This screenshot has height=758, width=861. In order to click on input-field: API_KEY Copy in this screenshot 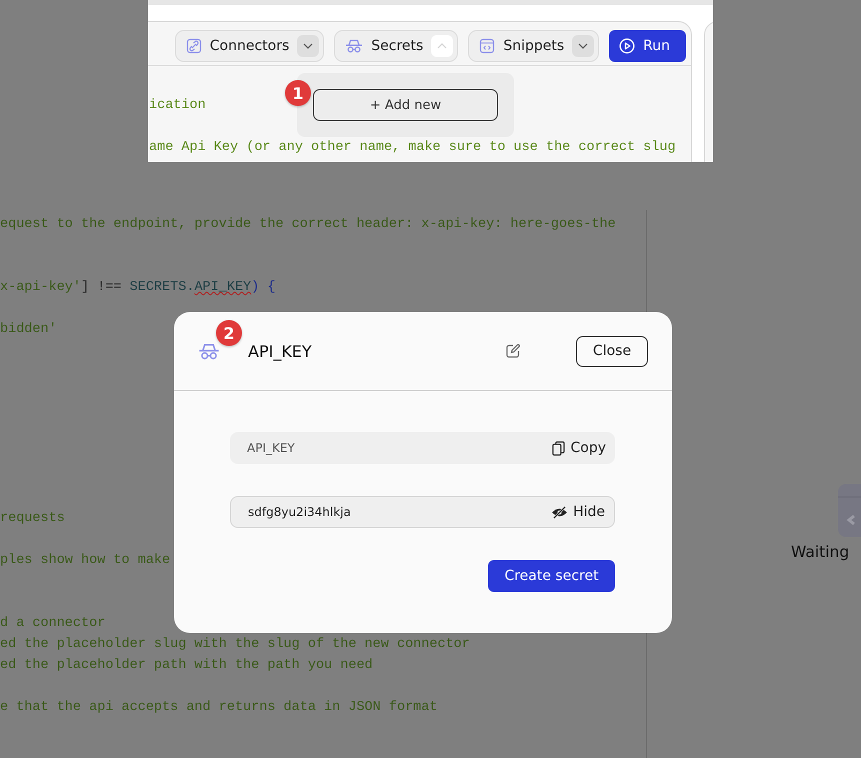, I will do `click(422, 448)`.